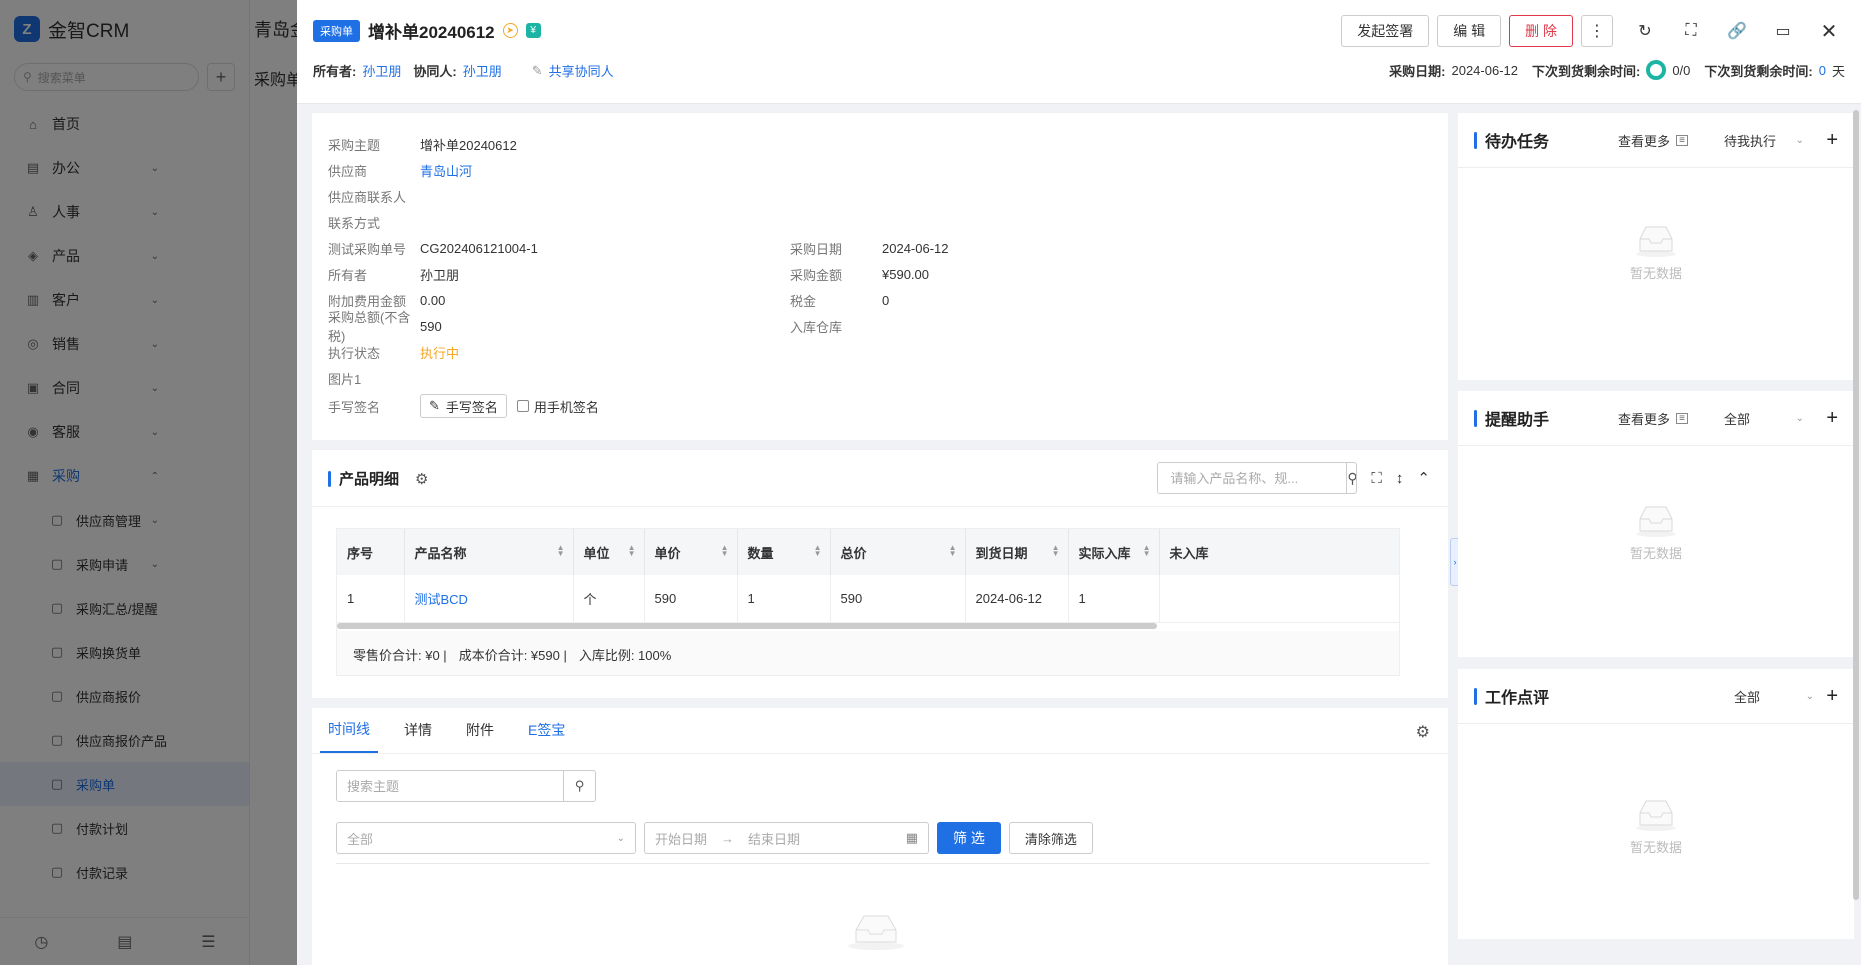 Image resolution: width=1861 pixels, height=965 pixels. What do you see at coordinates (1597, 31) in the screenshot?
I see `more-menu-button: ⋮` at bounding box center [1597, 31].